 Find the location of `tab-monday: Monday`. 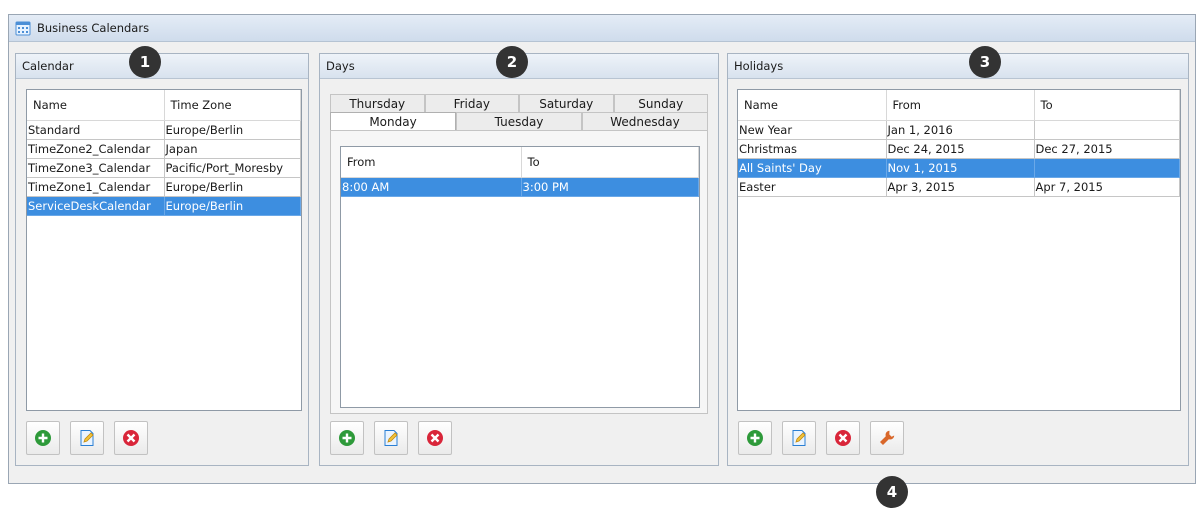

tab-monday: Monday is located at coordinates (393, 121).